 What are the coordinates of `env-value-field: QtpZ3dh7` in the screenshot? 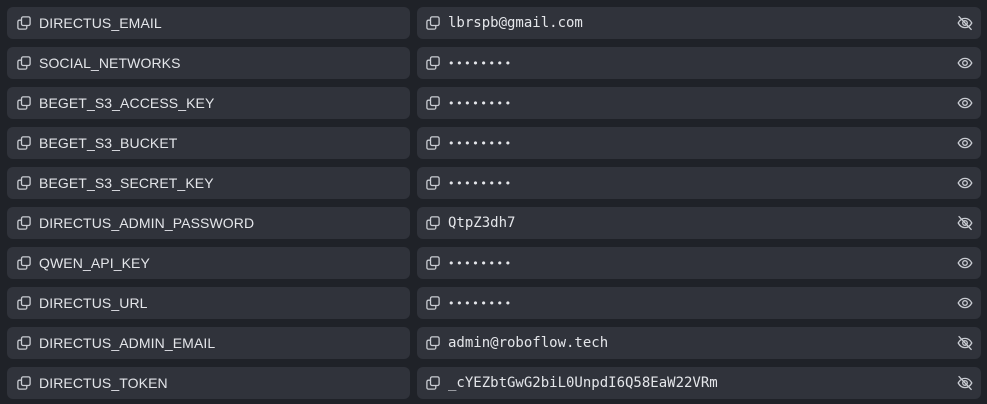 It's located at (699, 223).